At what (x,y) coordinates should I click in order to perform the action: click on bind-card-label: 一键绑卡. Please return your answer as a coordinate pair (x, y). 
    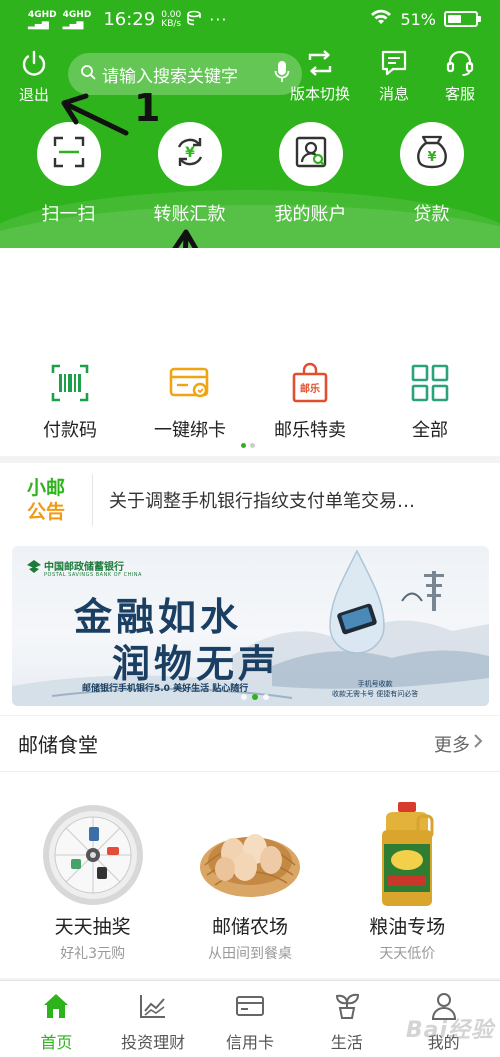
    Looking at the image, I should click on (190, 430).